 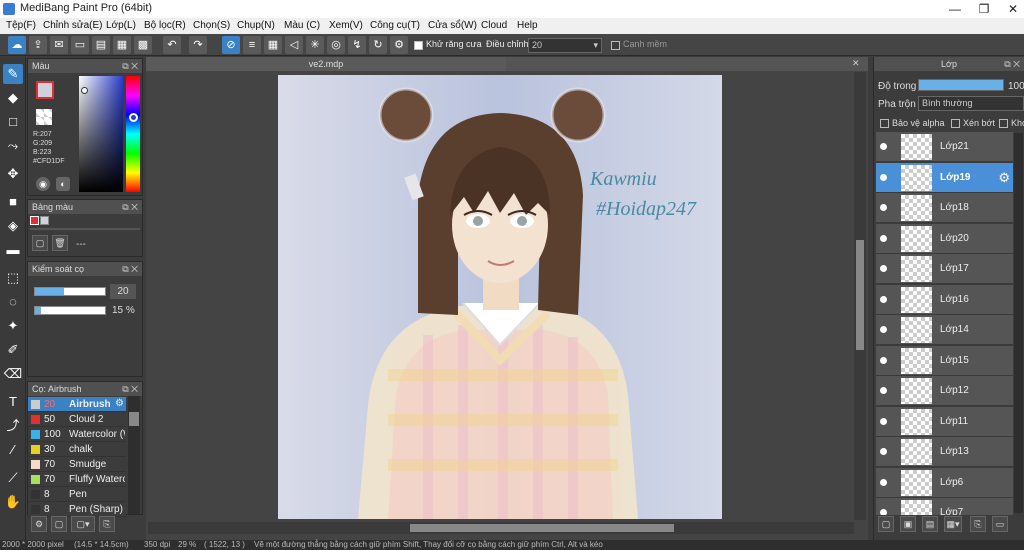 I want to click on layer-item: Lớp18, so click(x=944, y=208).